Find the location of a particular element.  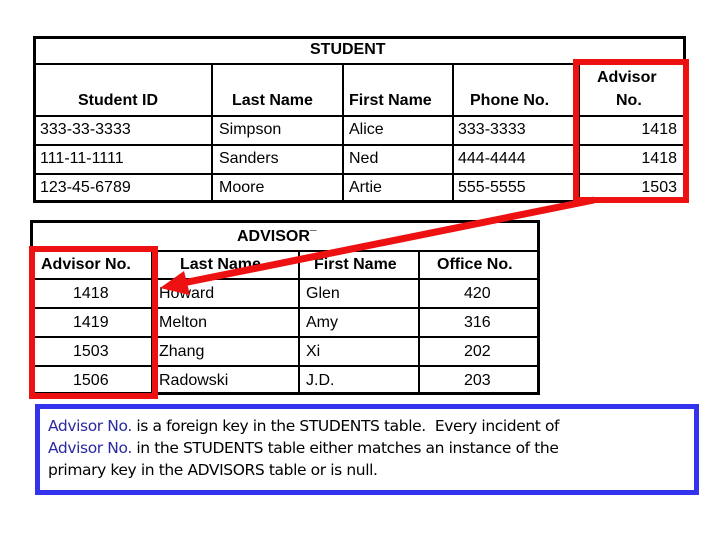

arrow-head-icon is located at coordinates (175, 283).